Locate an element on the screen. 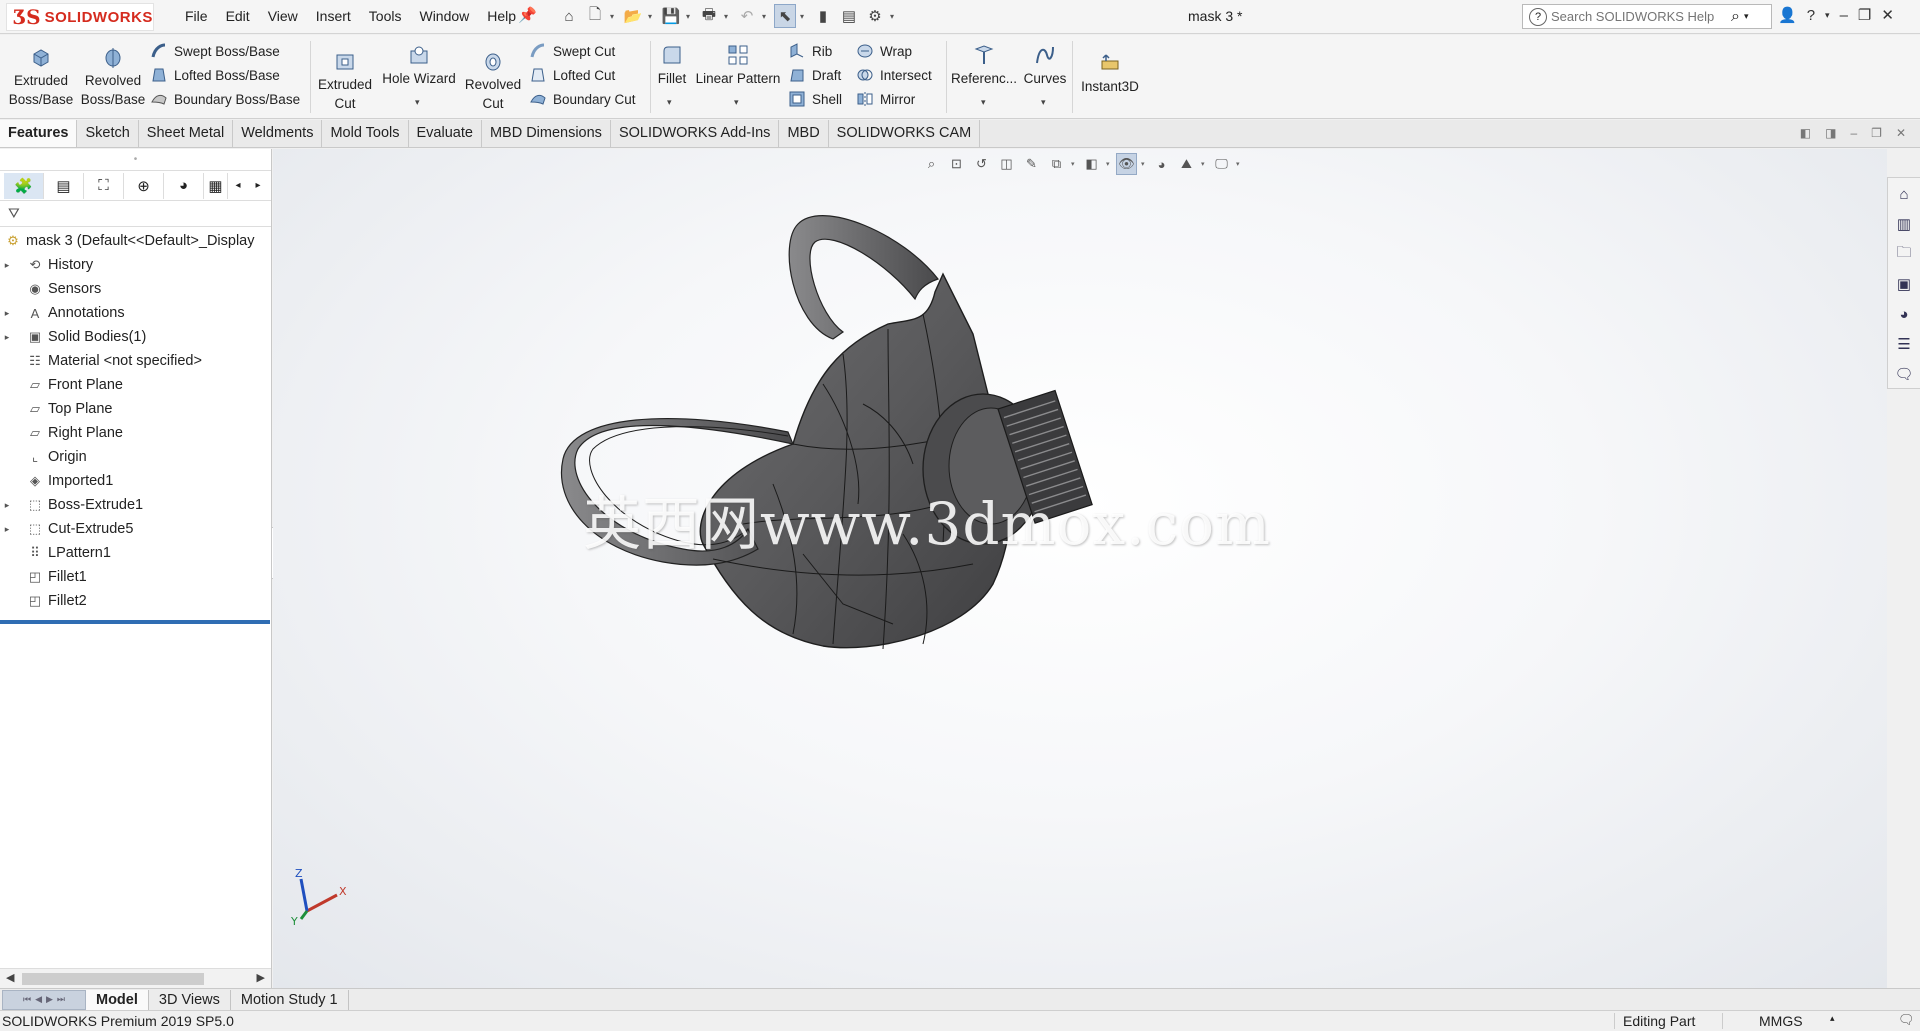  view-settings-icon: 🖵 is located at coordinates (1221, 164).